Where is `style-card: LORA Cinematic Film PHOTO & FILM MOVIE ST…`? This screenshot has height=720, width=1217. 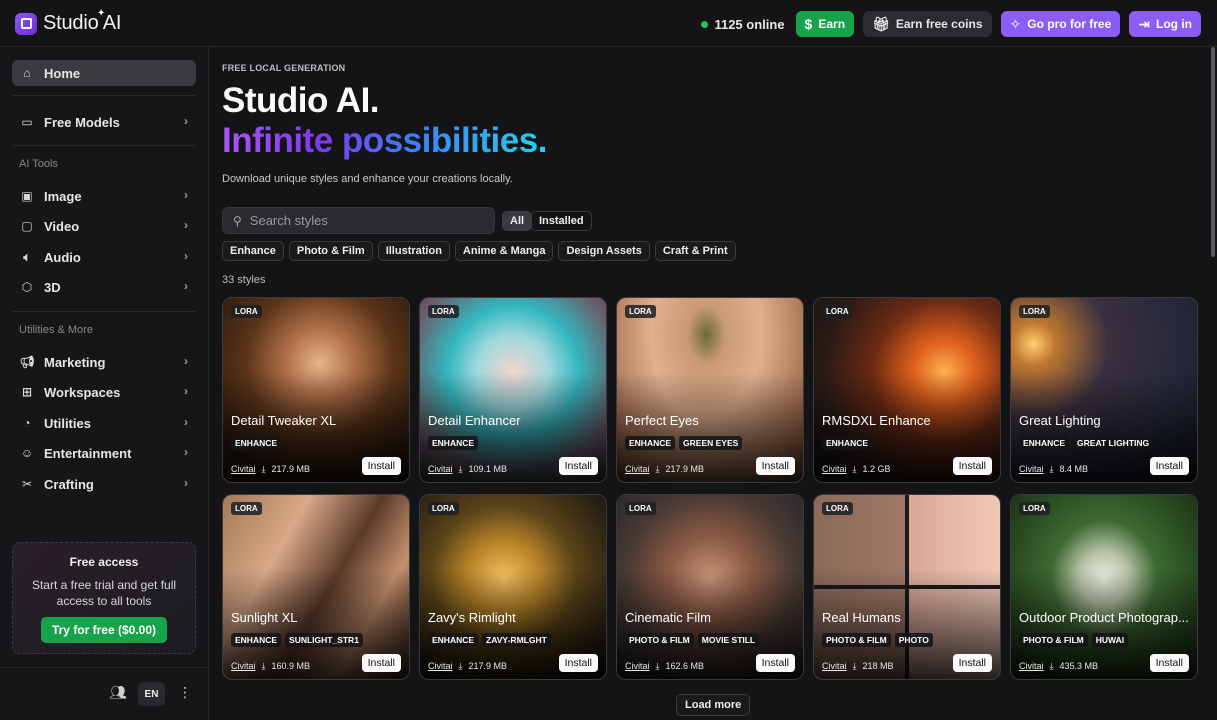
style-card: LORA Cinematic Film PHOTO & FILM MOVIE ST… is located at coordinates (710, 587).